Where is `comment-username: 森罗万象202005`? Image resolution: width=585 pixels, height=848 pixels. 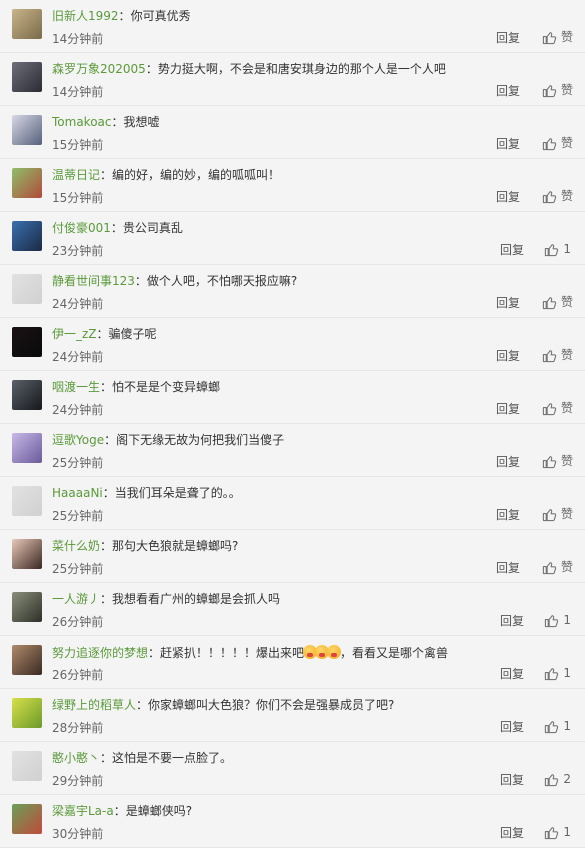 comment-username: 森罗万象202005 is located at coordinates (99, 69).